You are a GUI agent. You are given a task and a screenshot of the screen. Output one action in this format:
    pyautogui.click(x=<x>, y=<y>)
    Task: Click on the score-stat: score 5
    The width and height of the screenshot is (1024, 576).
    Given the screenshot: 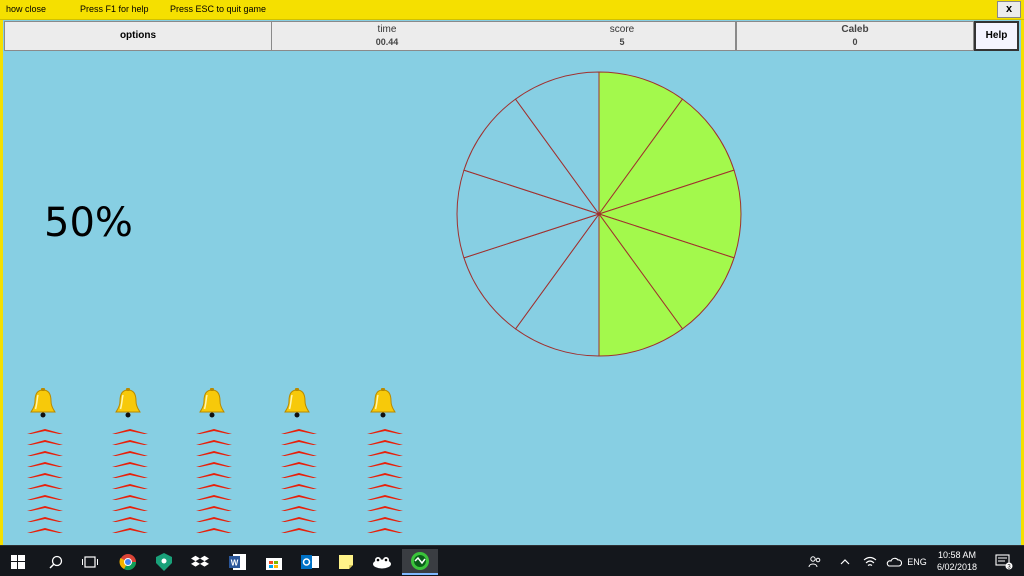 What is the action you would take?
    pyautogui.click(x=622, y=35)
    